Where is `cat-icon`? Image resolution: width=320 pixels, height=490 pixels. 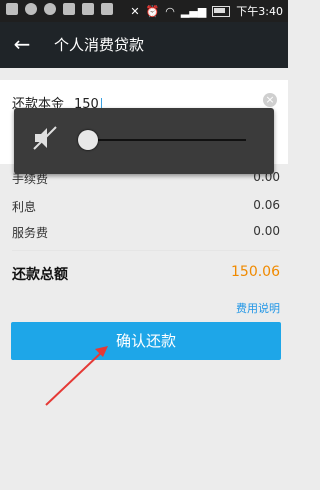 cat-icon is located at coordinates (107, 9).